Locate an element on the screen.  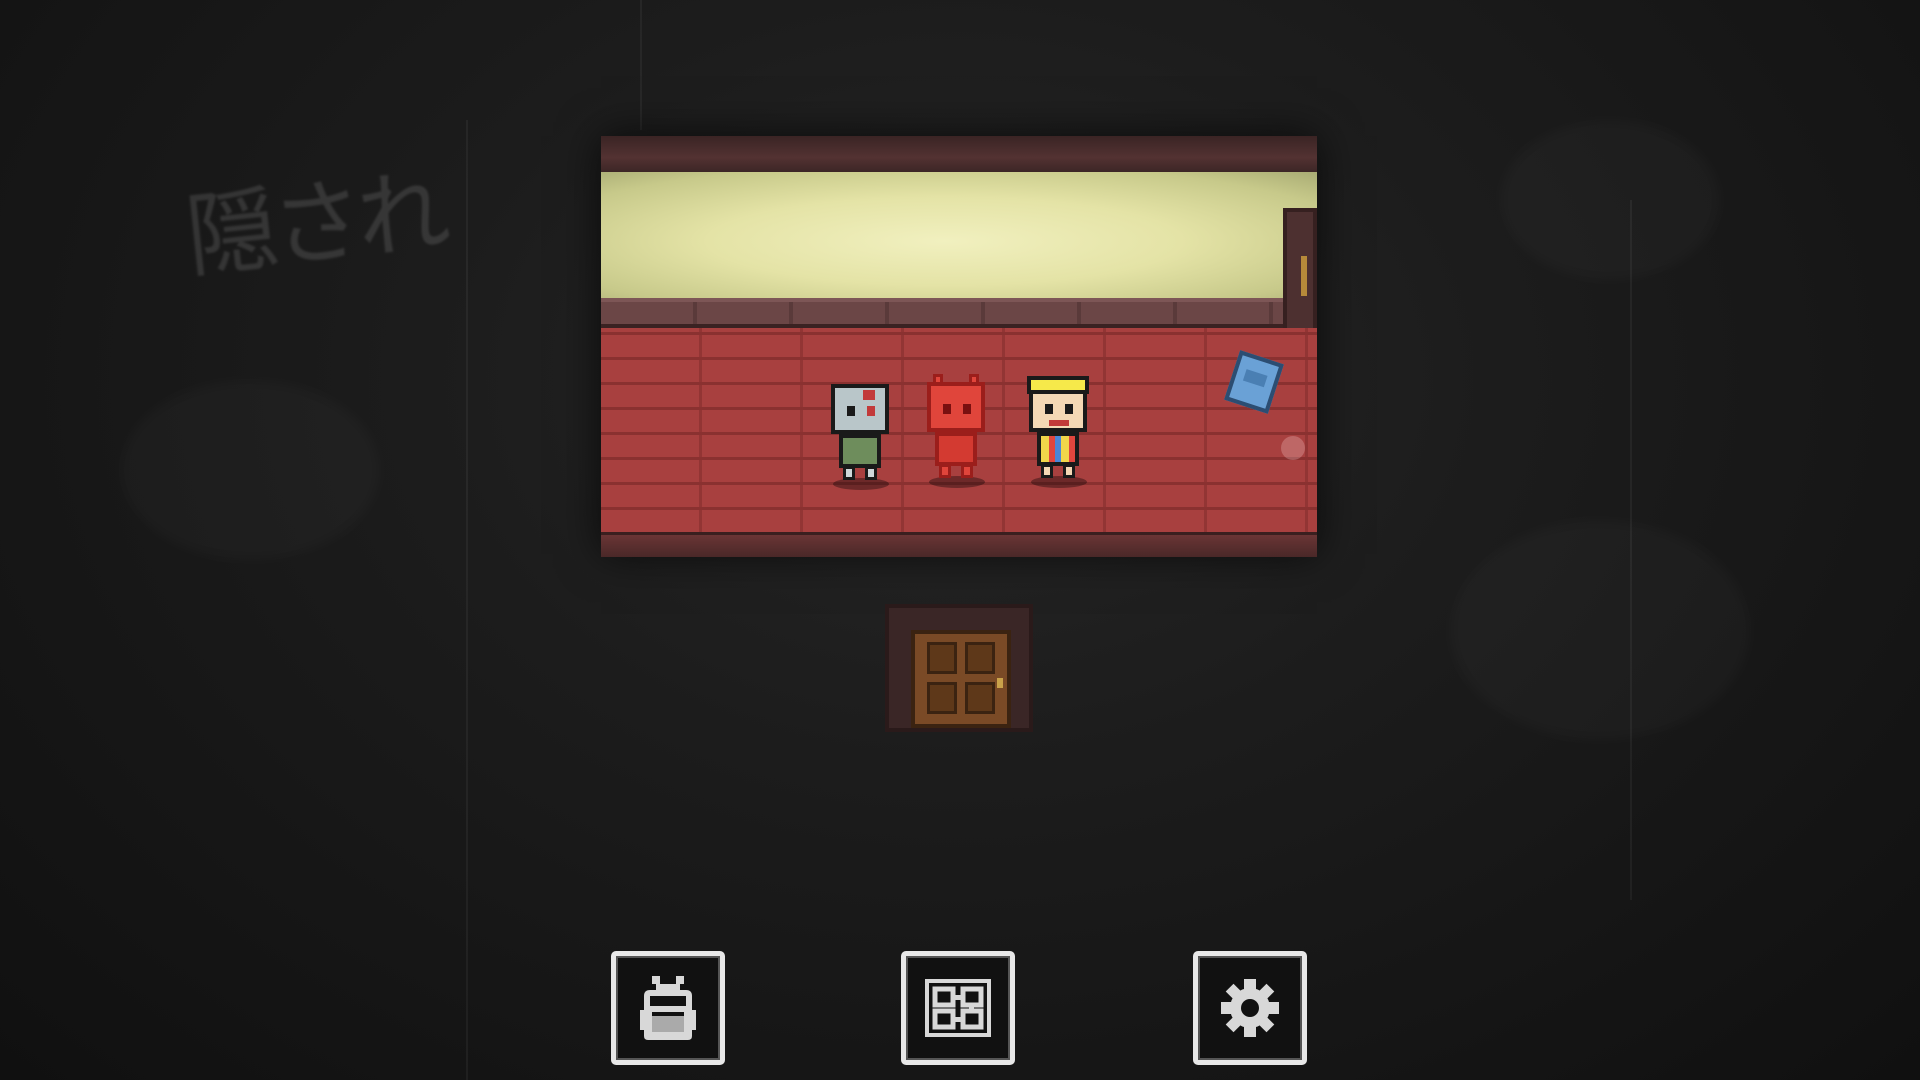
room-view is located at coordinates (959, 346).